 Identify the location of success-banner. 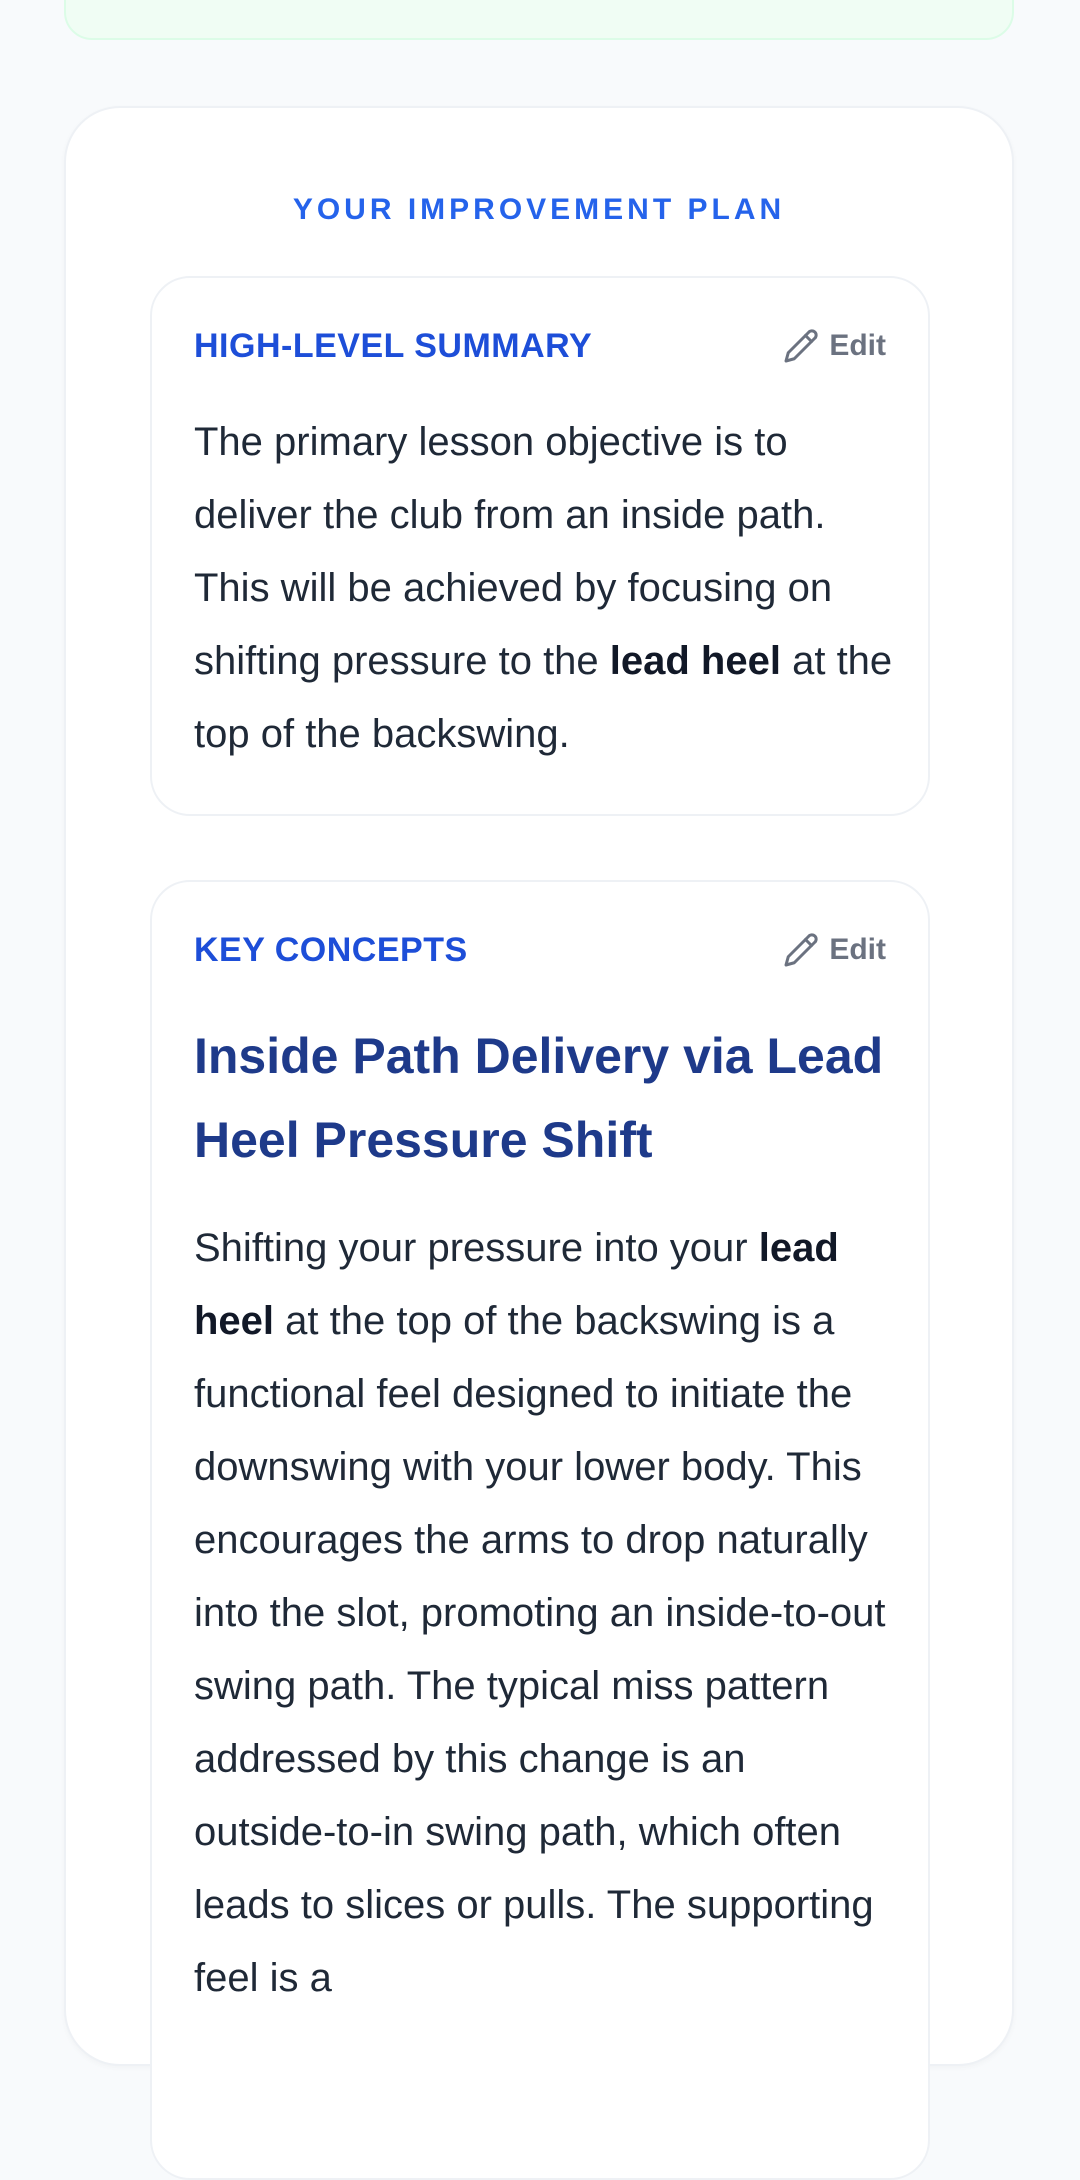
(539, 20).